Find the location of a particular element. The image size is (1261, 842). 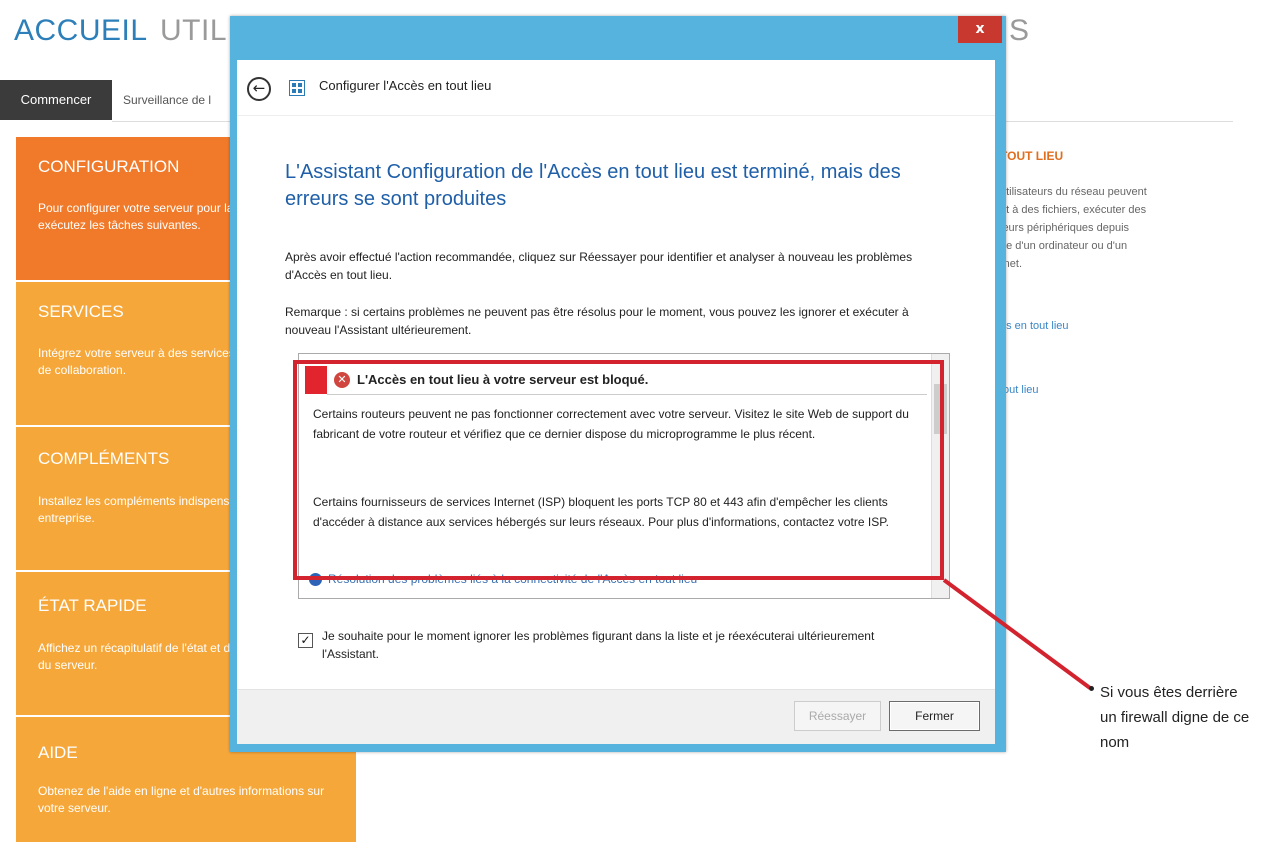

callout-line is located at coordinates (1017, 634).